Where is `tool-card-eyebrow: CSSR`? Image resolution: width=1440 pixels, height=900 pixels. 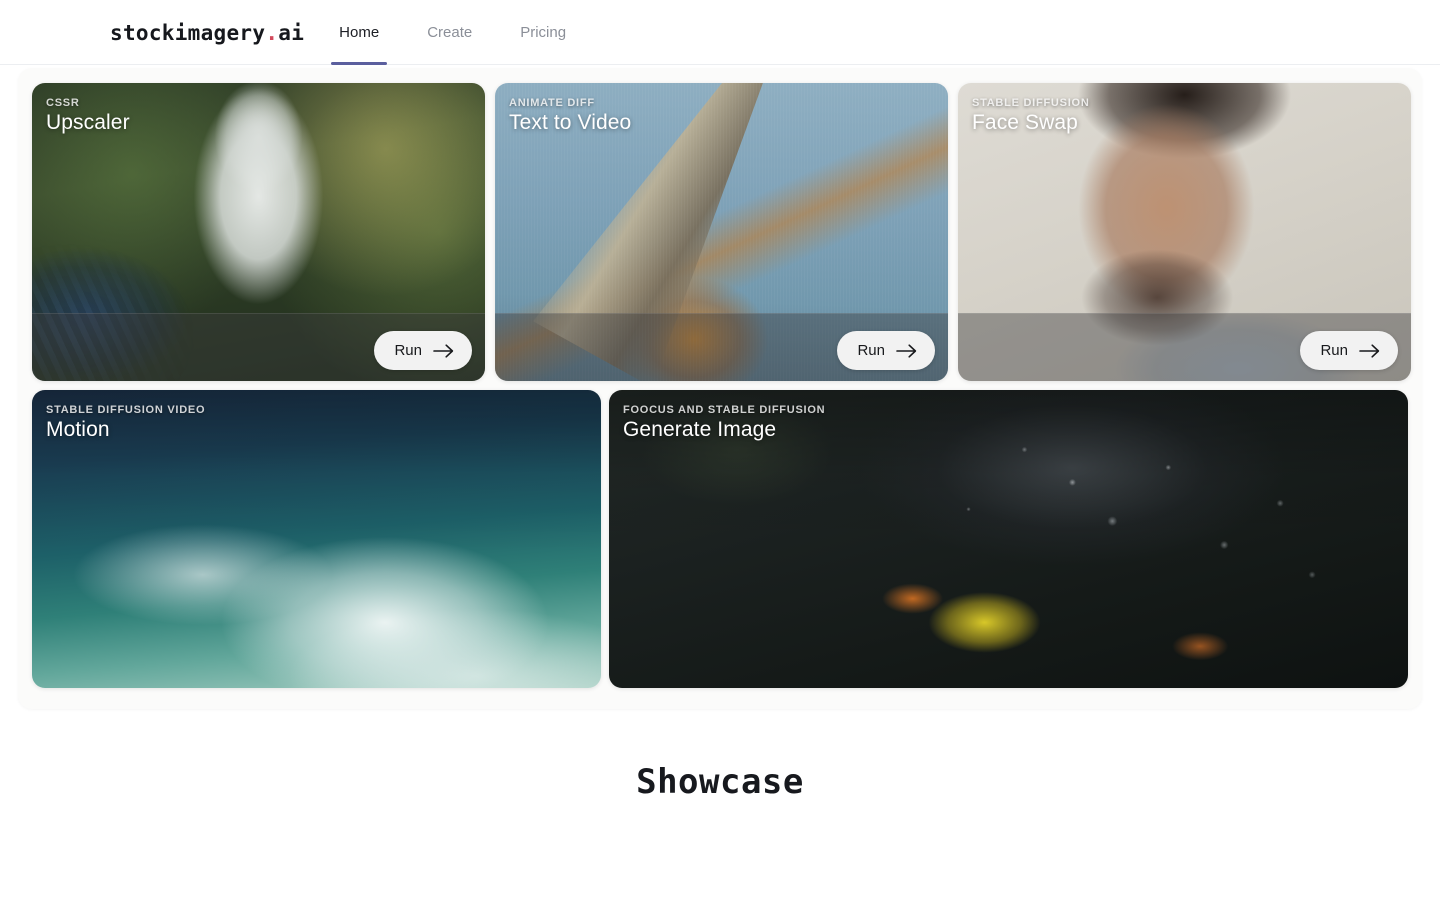
tool-card-eyebrow: CSSR is located at coordinates (63, 103).